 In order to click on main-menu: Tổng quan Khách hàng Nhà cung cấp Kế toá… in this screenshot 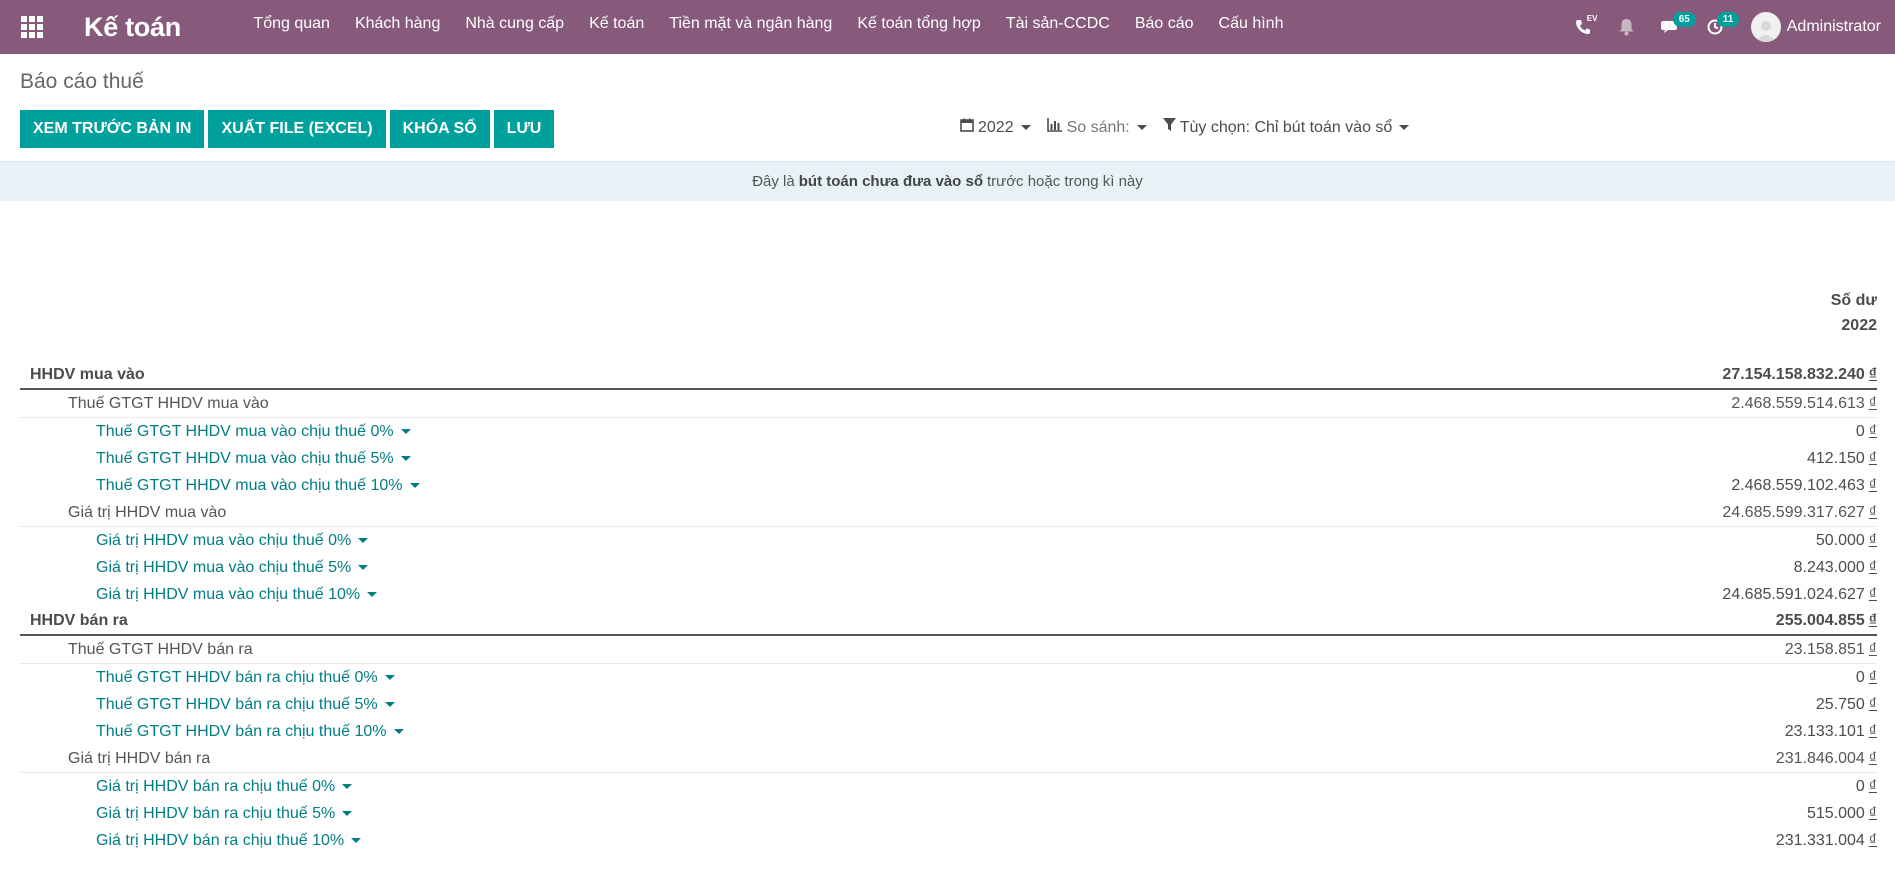, I will do `click(768, 27)`.